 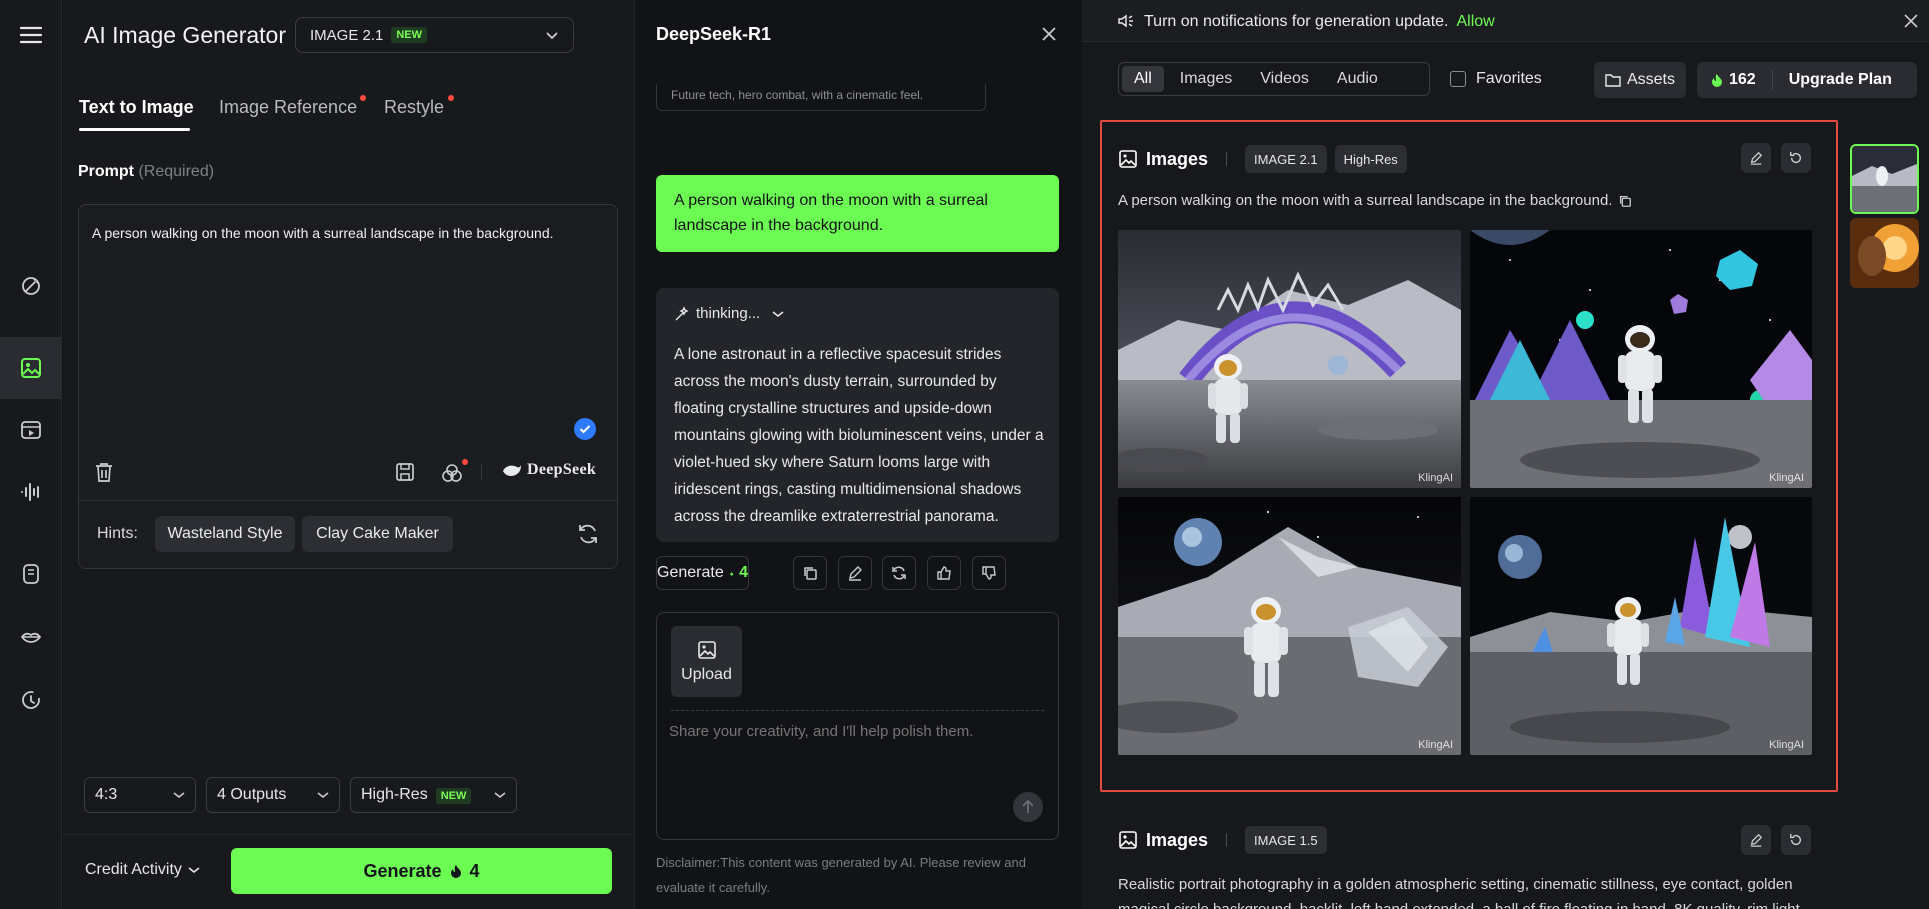 I want to click on credit-activity-dropdown: Credit Activity, so click(x=142, y=870).